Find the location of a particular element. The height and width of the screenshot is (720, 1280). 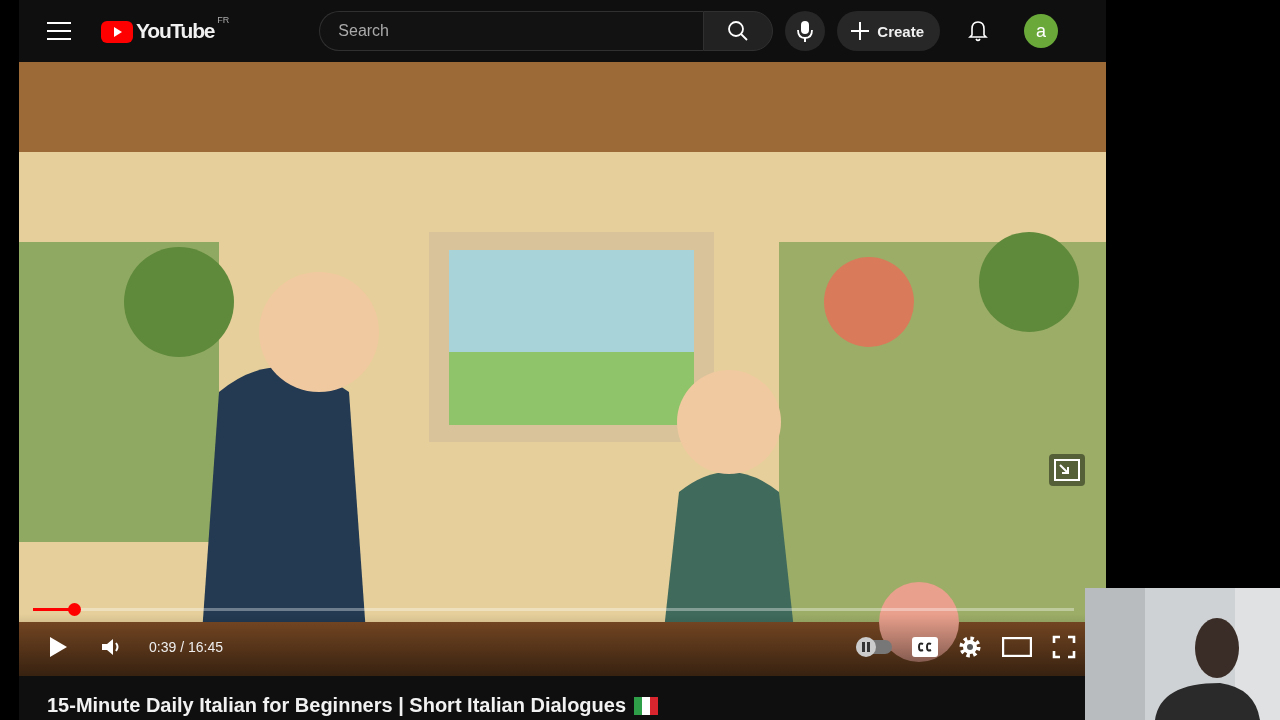

menu-icon is located at coordinates (60, 31).